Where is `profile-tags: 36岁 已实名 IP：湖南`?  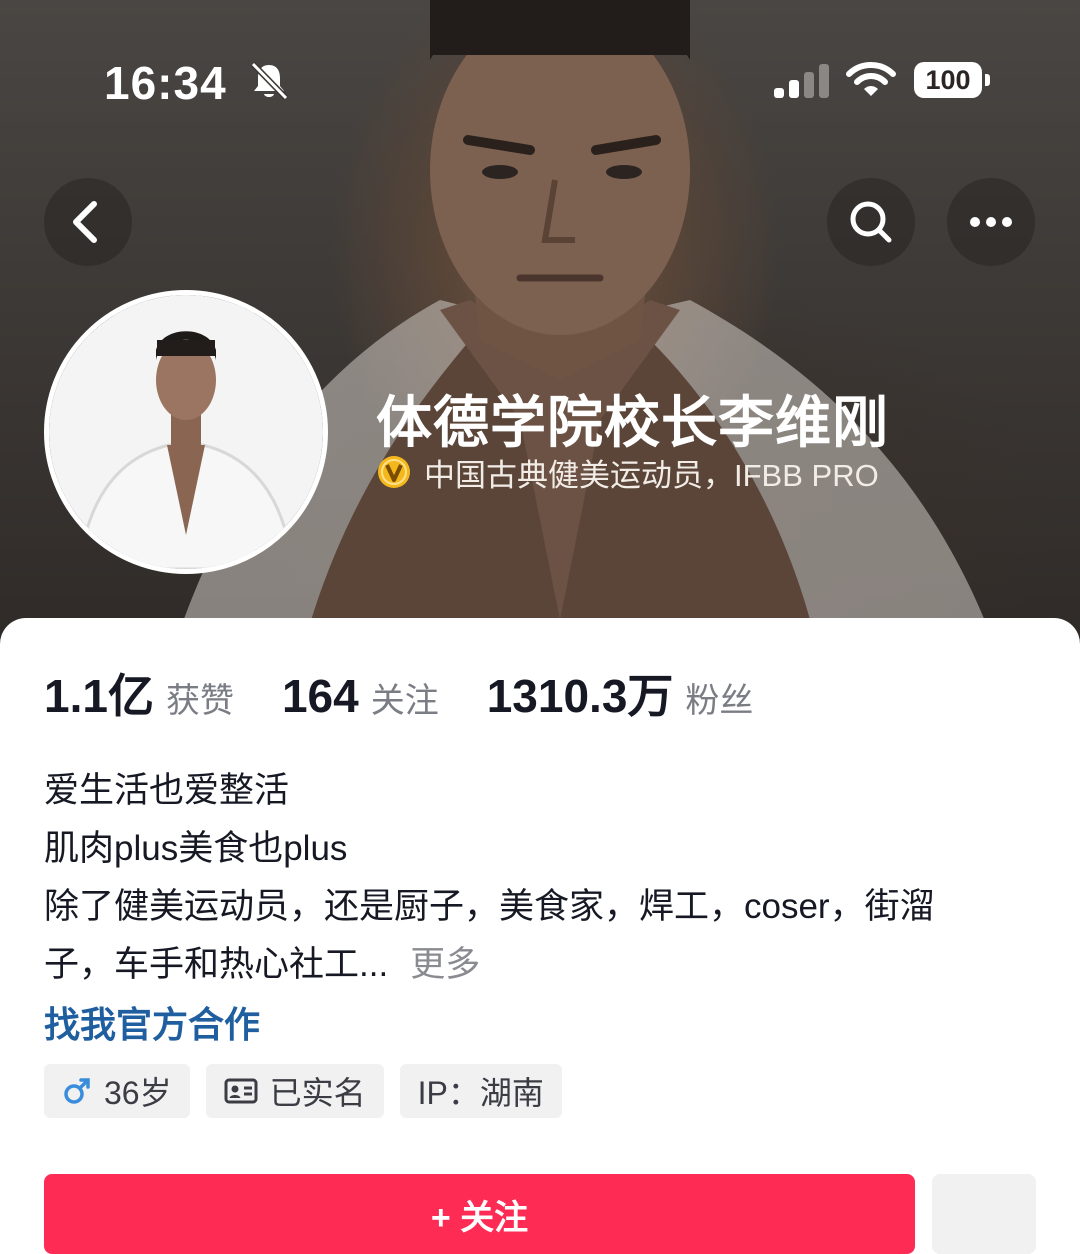
profile-tags: 36岁 已实名 IP：湖南 is located at coordinates (311, 1091).